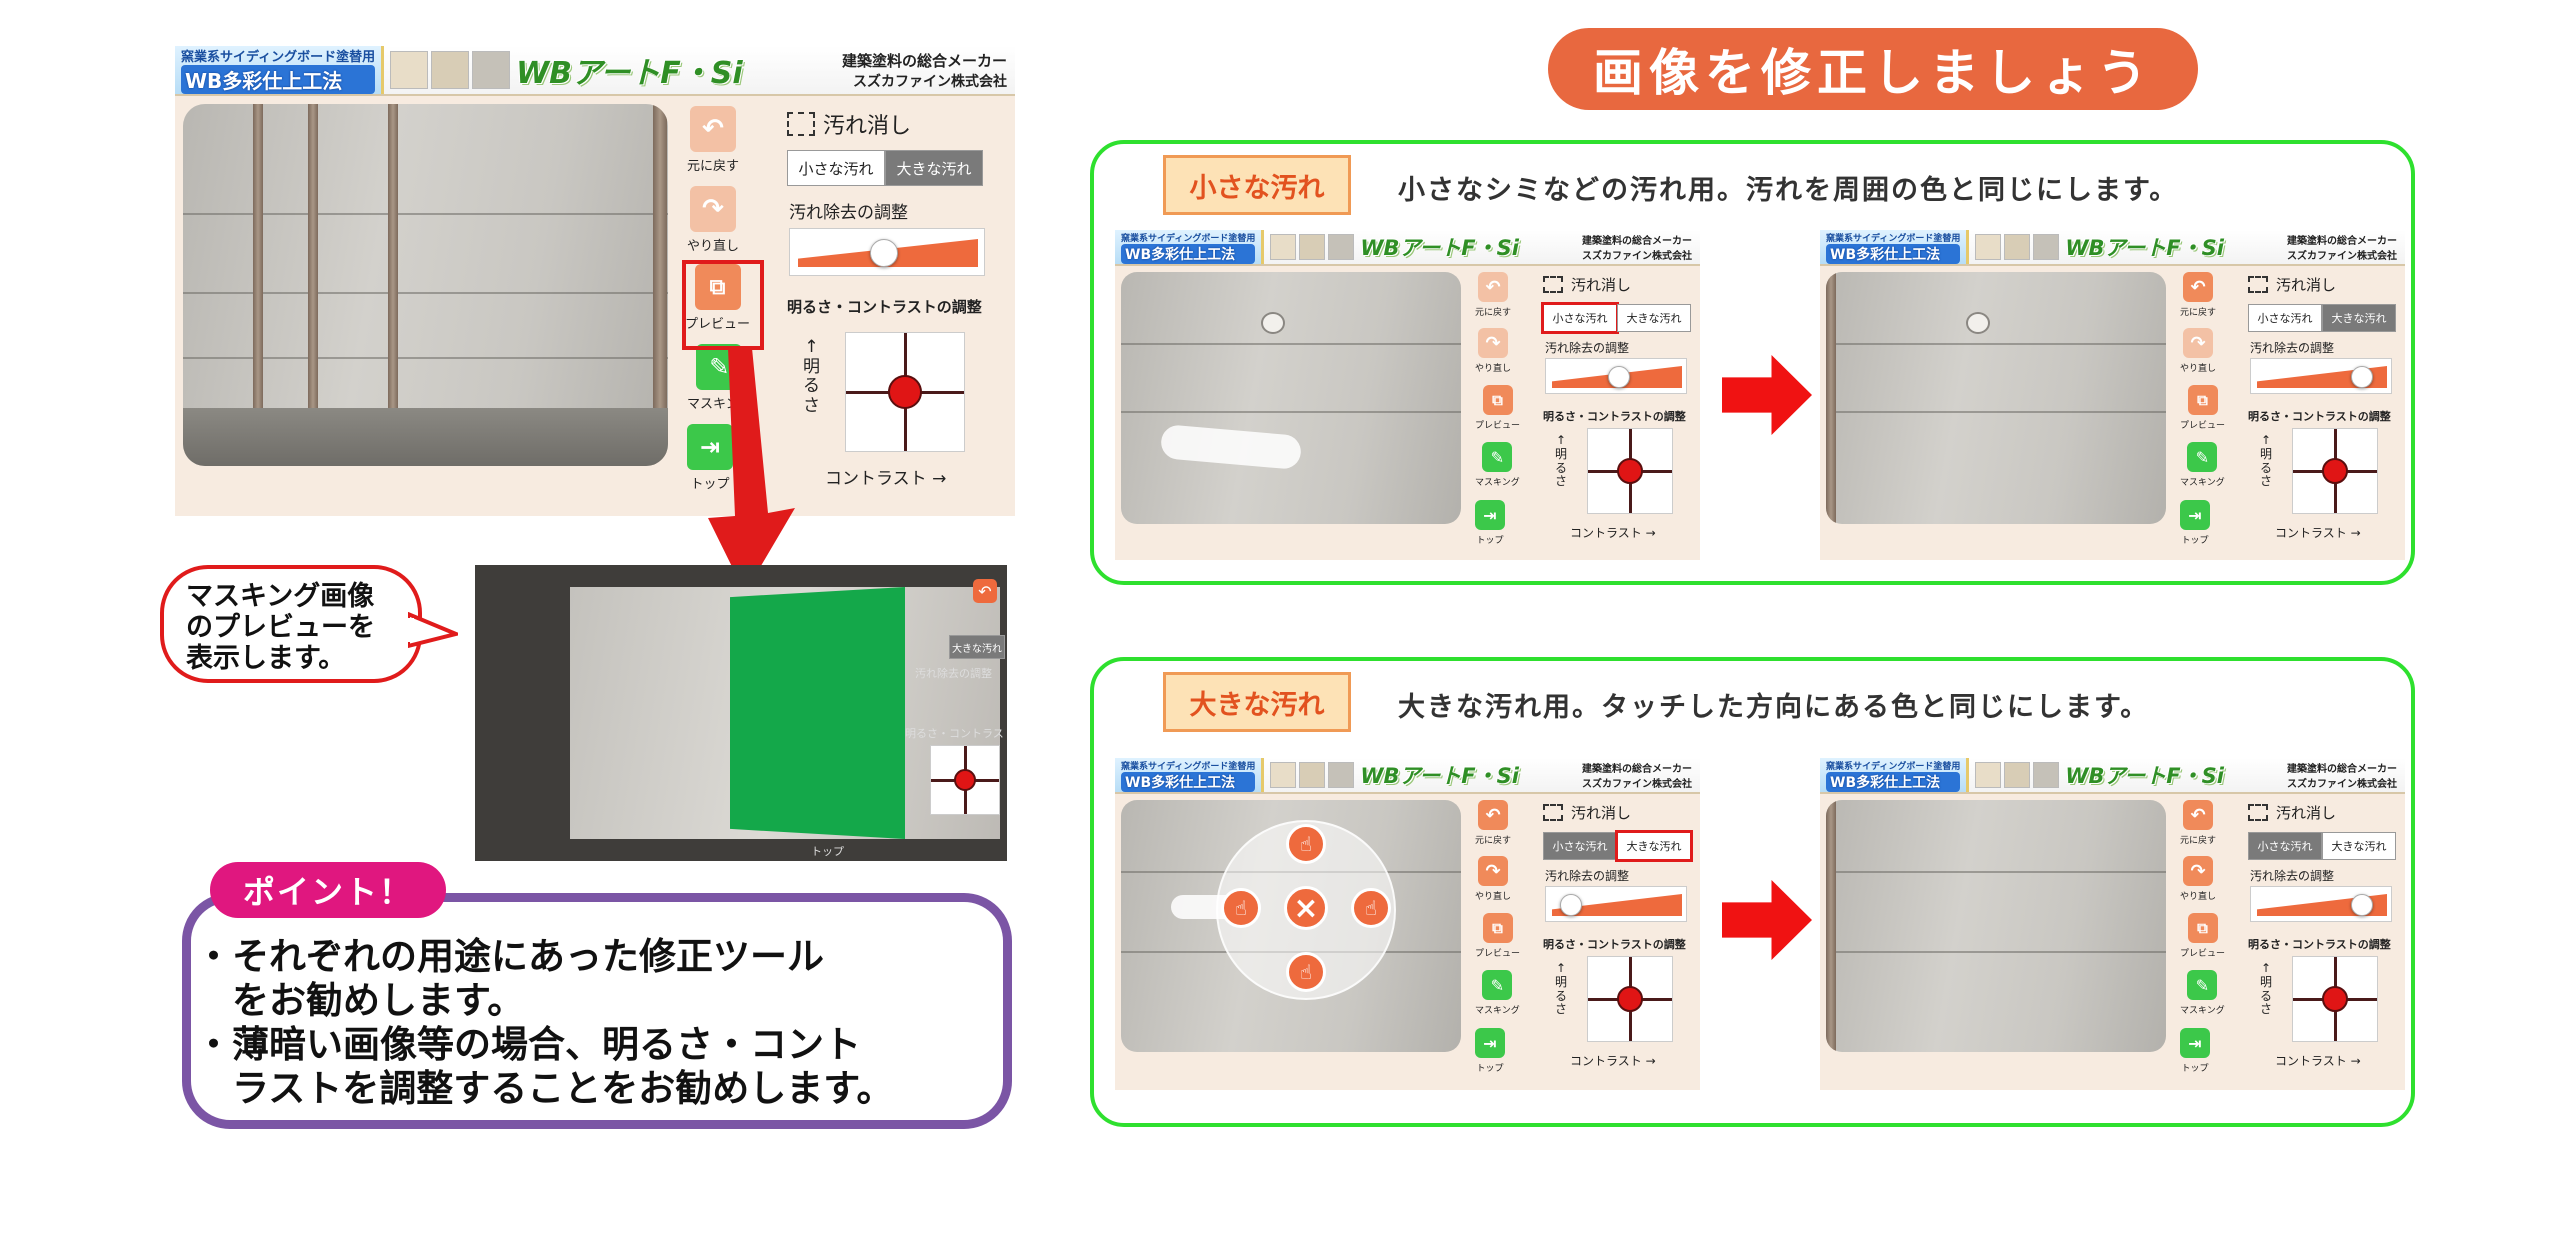 The width and height of the screenshot is (2551, 1242). What do you see at coordinates (2319, 416) in the screenshot?
I see `brightness-contrast-title: 明るさ・コントラストの調整` at bounding box center [2319, 416].